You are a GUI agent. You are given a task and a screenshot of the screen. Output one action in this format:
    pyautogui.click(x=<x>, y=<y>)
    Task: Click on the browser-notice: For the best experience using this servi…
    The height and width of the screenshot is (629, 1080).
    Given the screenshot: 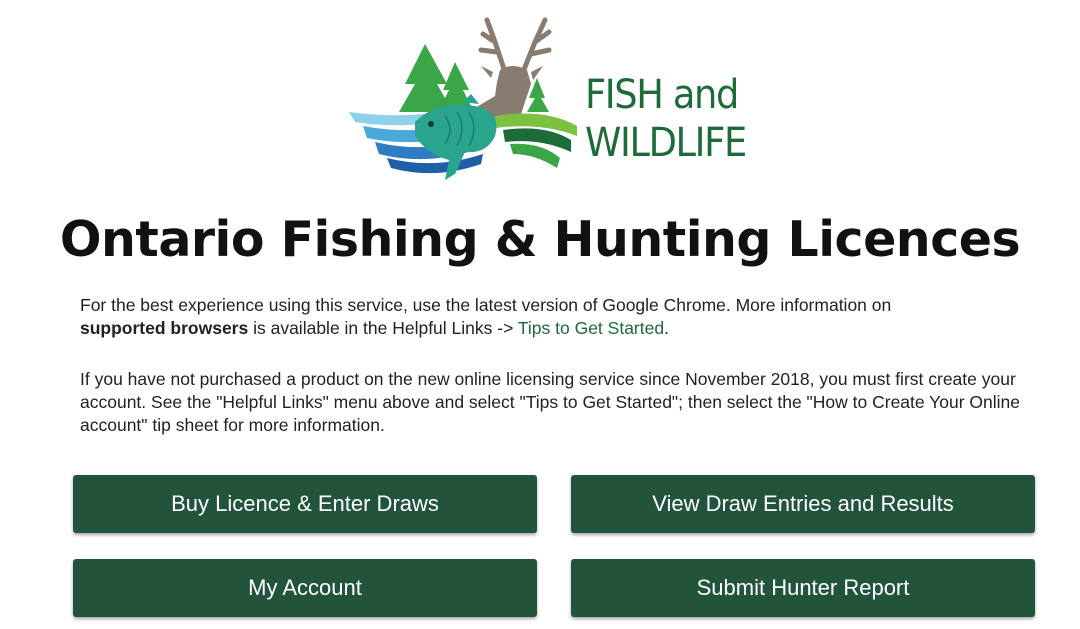 What is the action you would take?
    pyautogui.click(x=530, y=317)
    